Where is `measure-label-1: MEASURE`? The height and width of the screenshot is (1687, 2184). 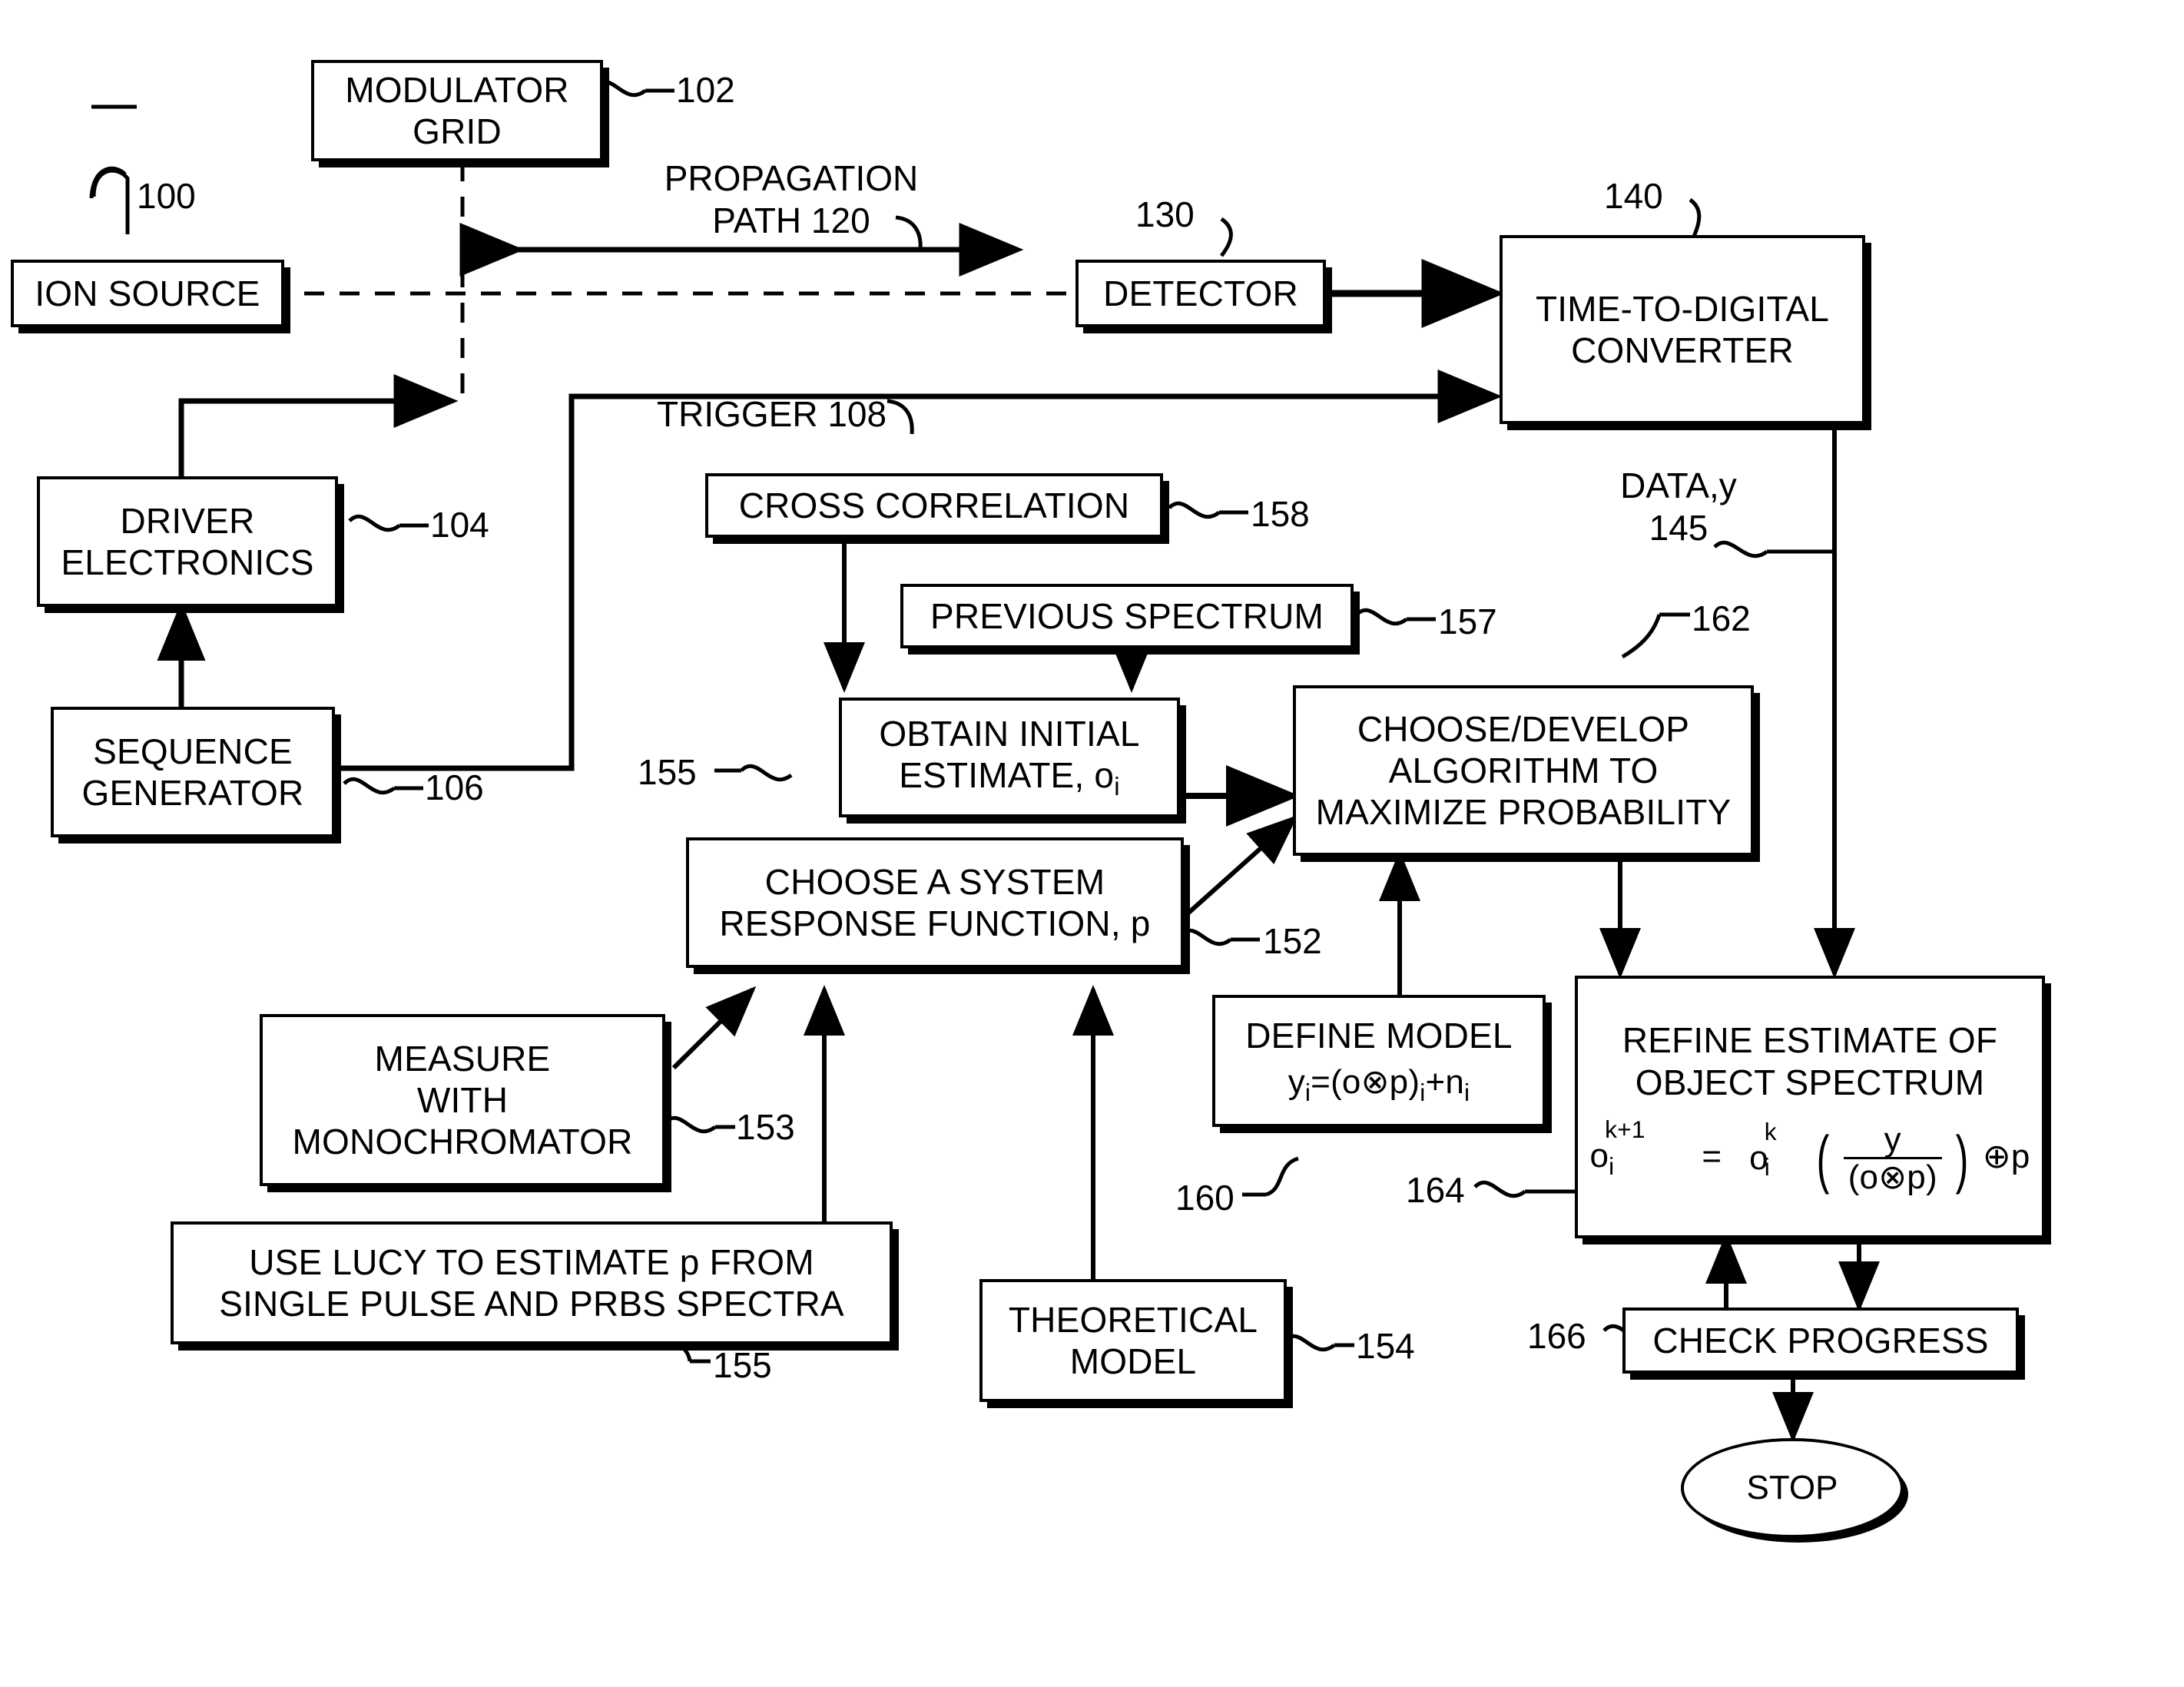
measure-label-1: MEASURE is located at coordinates (462, 1058).